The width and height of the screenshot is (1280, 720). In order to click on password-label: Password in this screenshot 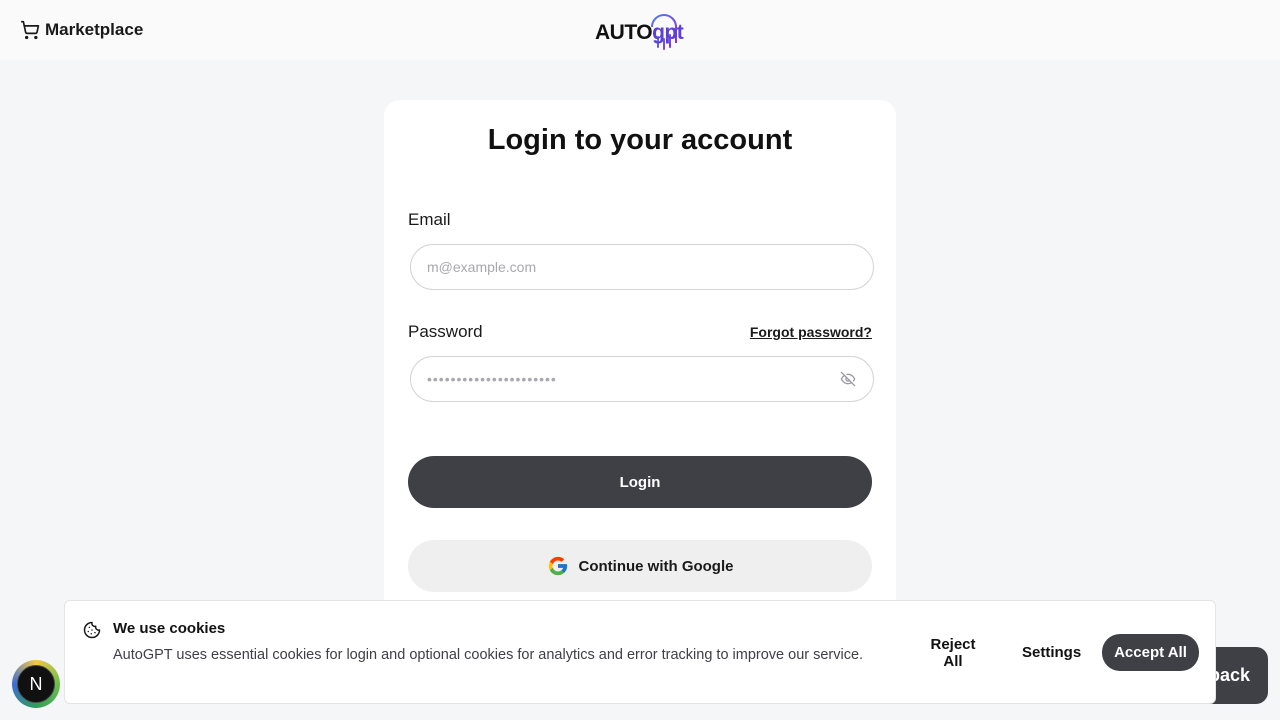, I will do `click(445, 331)`.